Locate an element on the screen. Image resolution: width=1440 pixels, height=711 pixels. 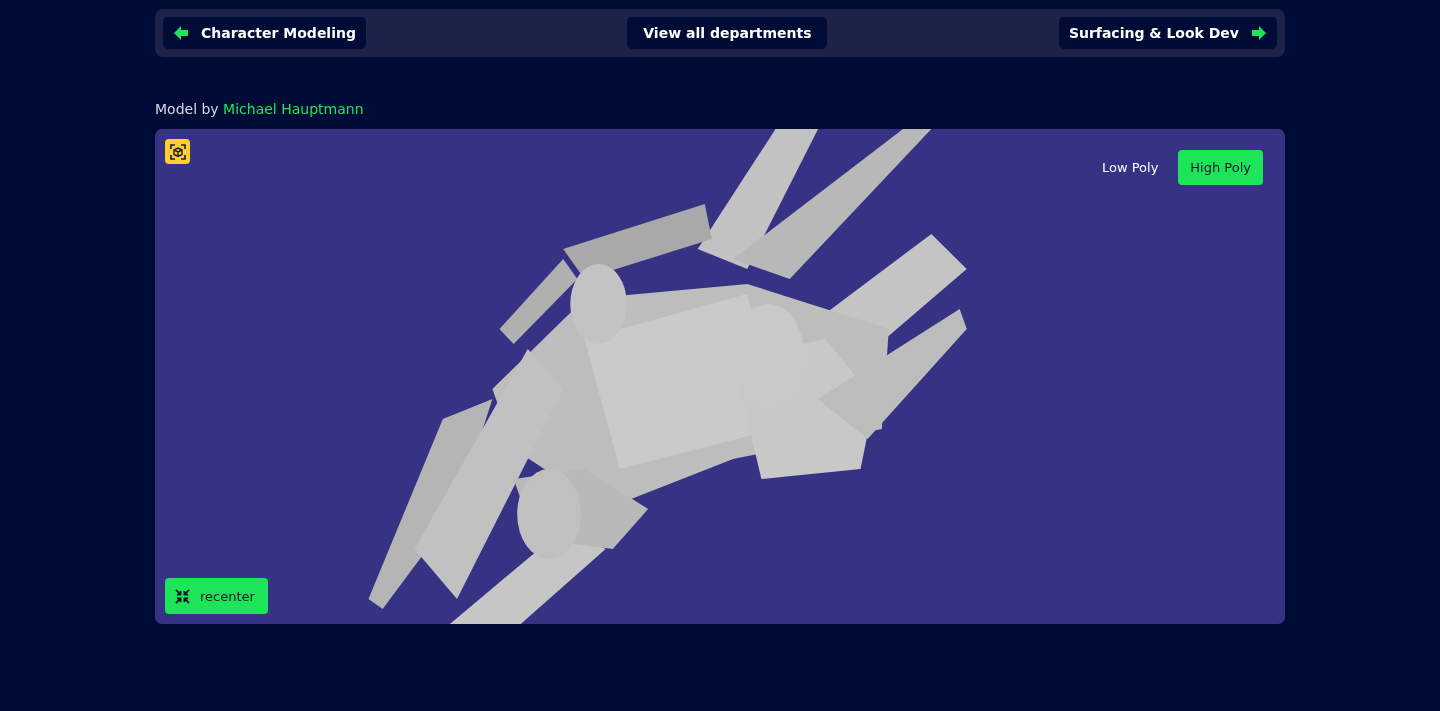
poly-mode-toggle: Low Poly is located at coordinates (1130, 167).